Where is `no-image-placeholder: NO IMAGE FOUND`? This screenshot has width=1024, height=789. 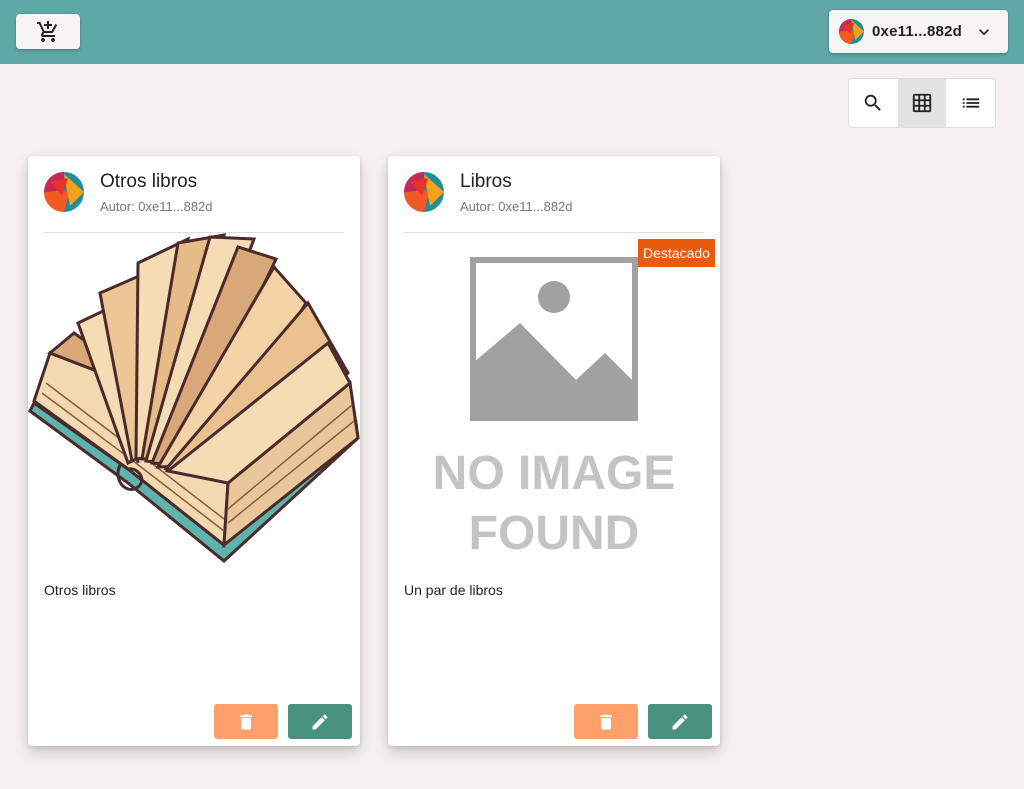
no-image-placeholder: NO IMAGE FOUND is located at coordinates (554, 408).